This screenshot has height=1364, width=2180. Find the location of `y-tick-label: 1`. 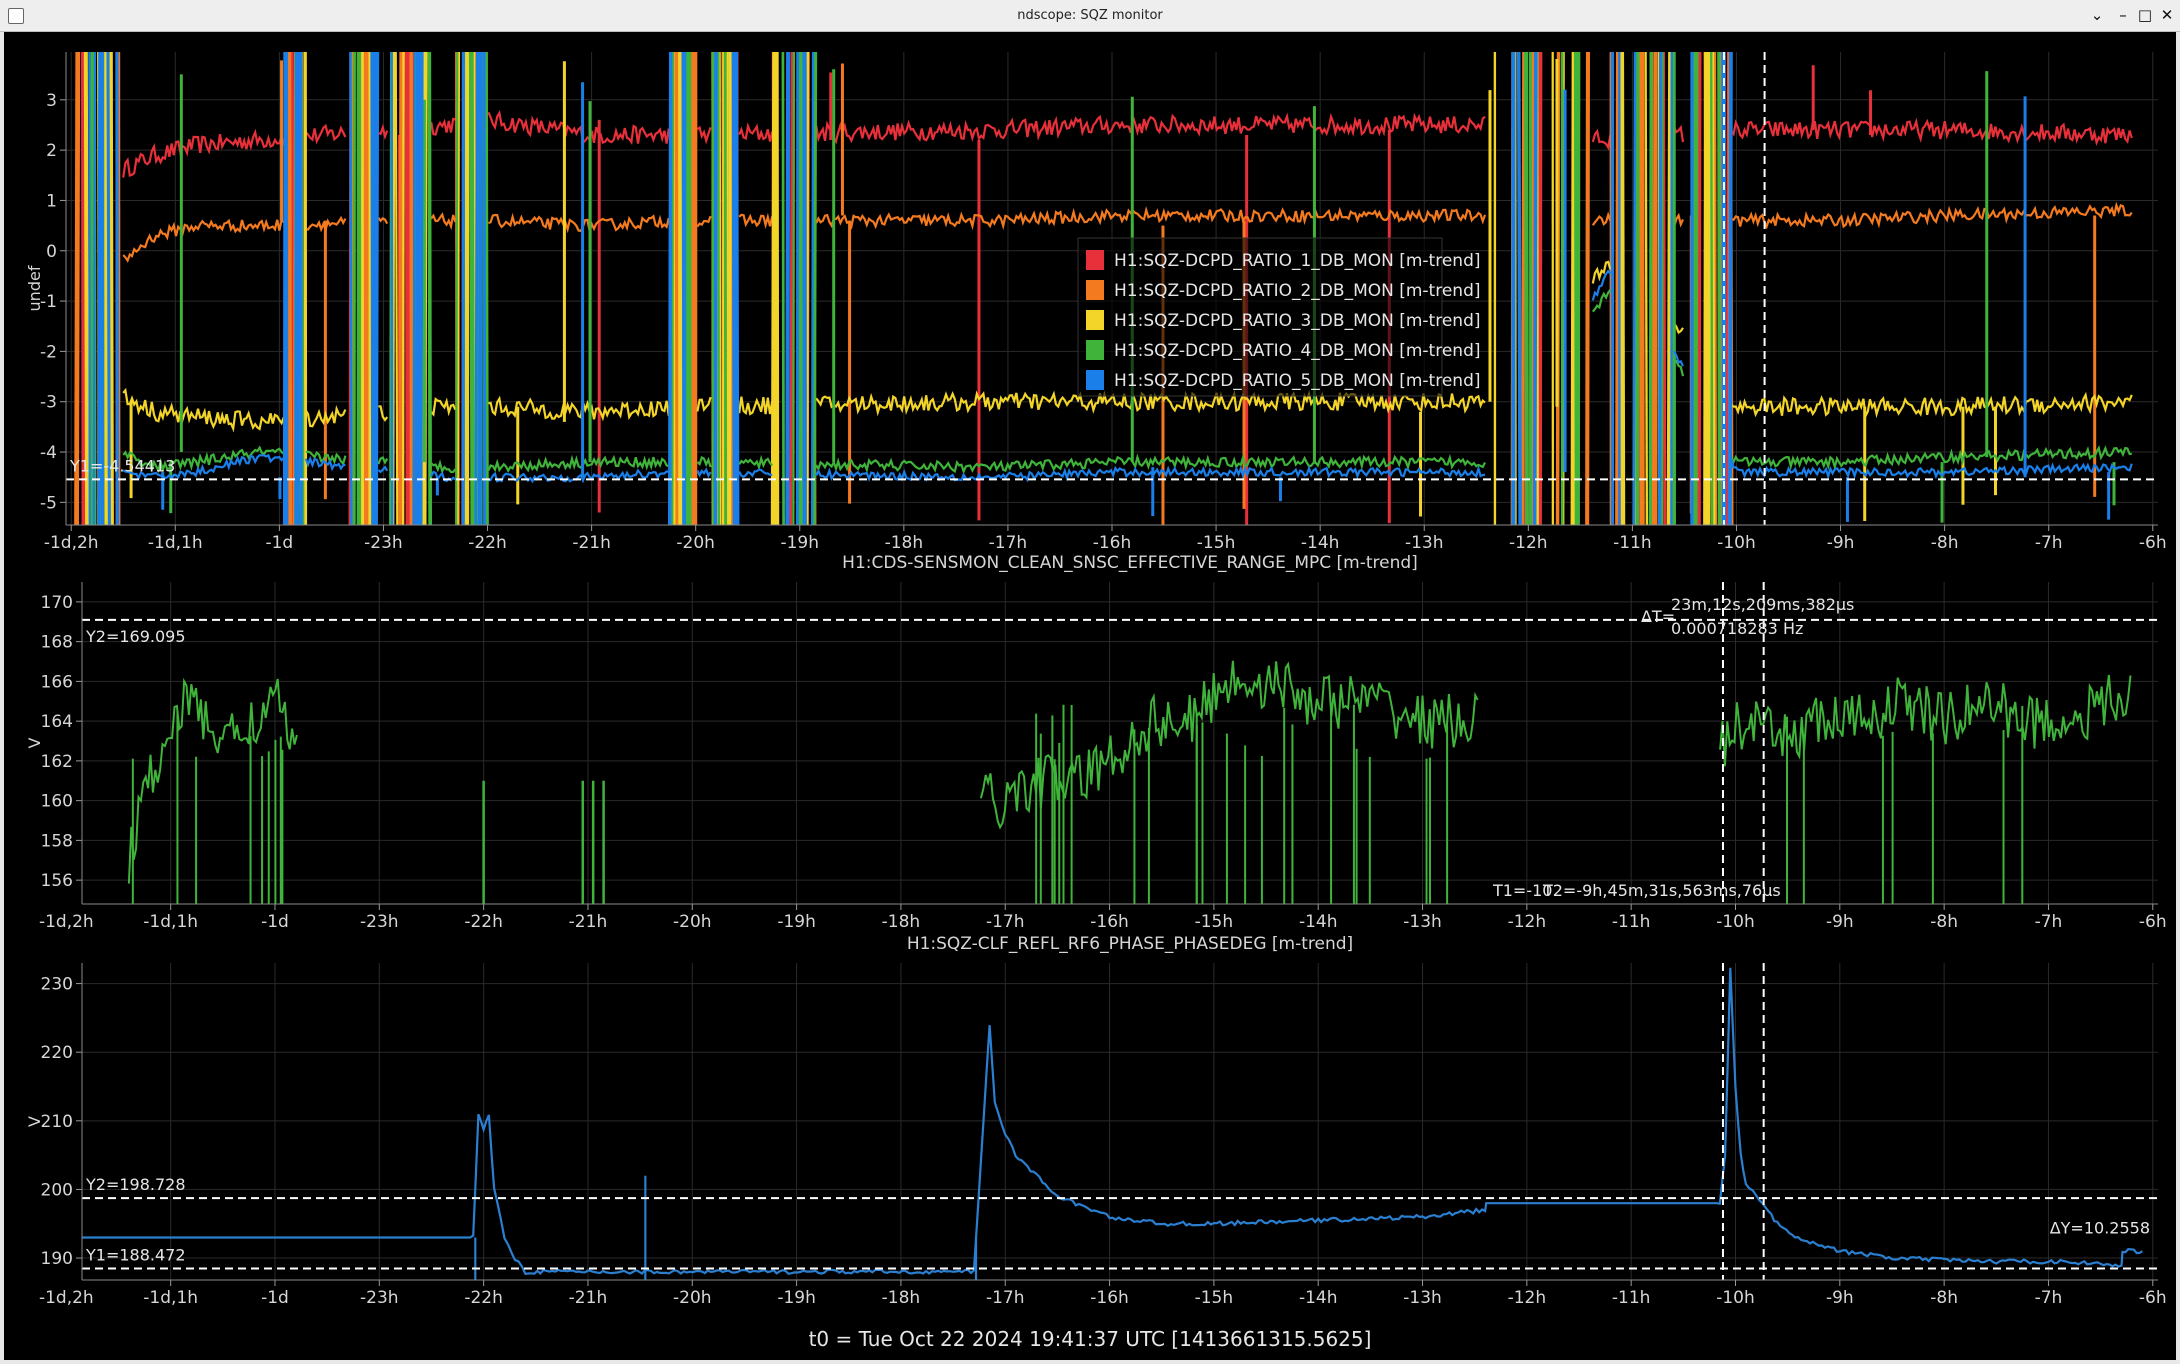

y-tick-label: 1 is located at coordinates (51, 201).